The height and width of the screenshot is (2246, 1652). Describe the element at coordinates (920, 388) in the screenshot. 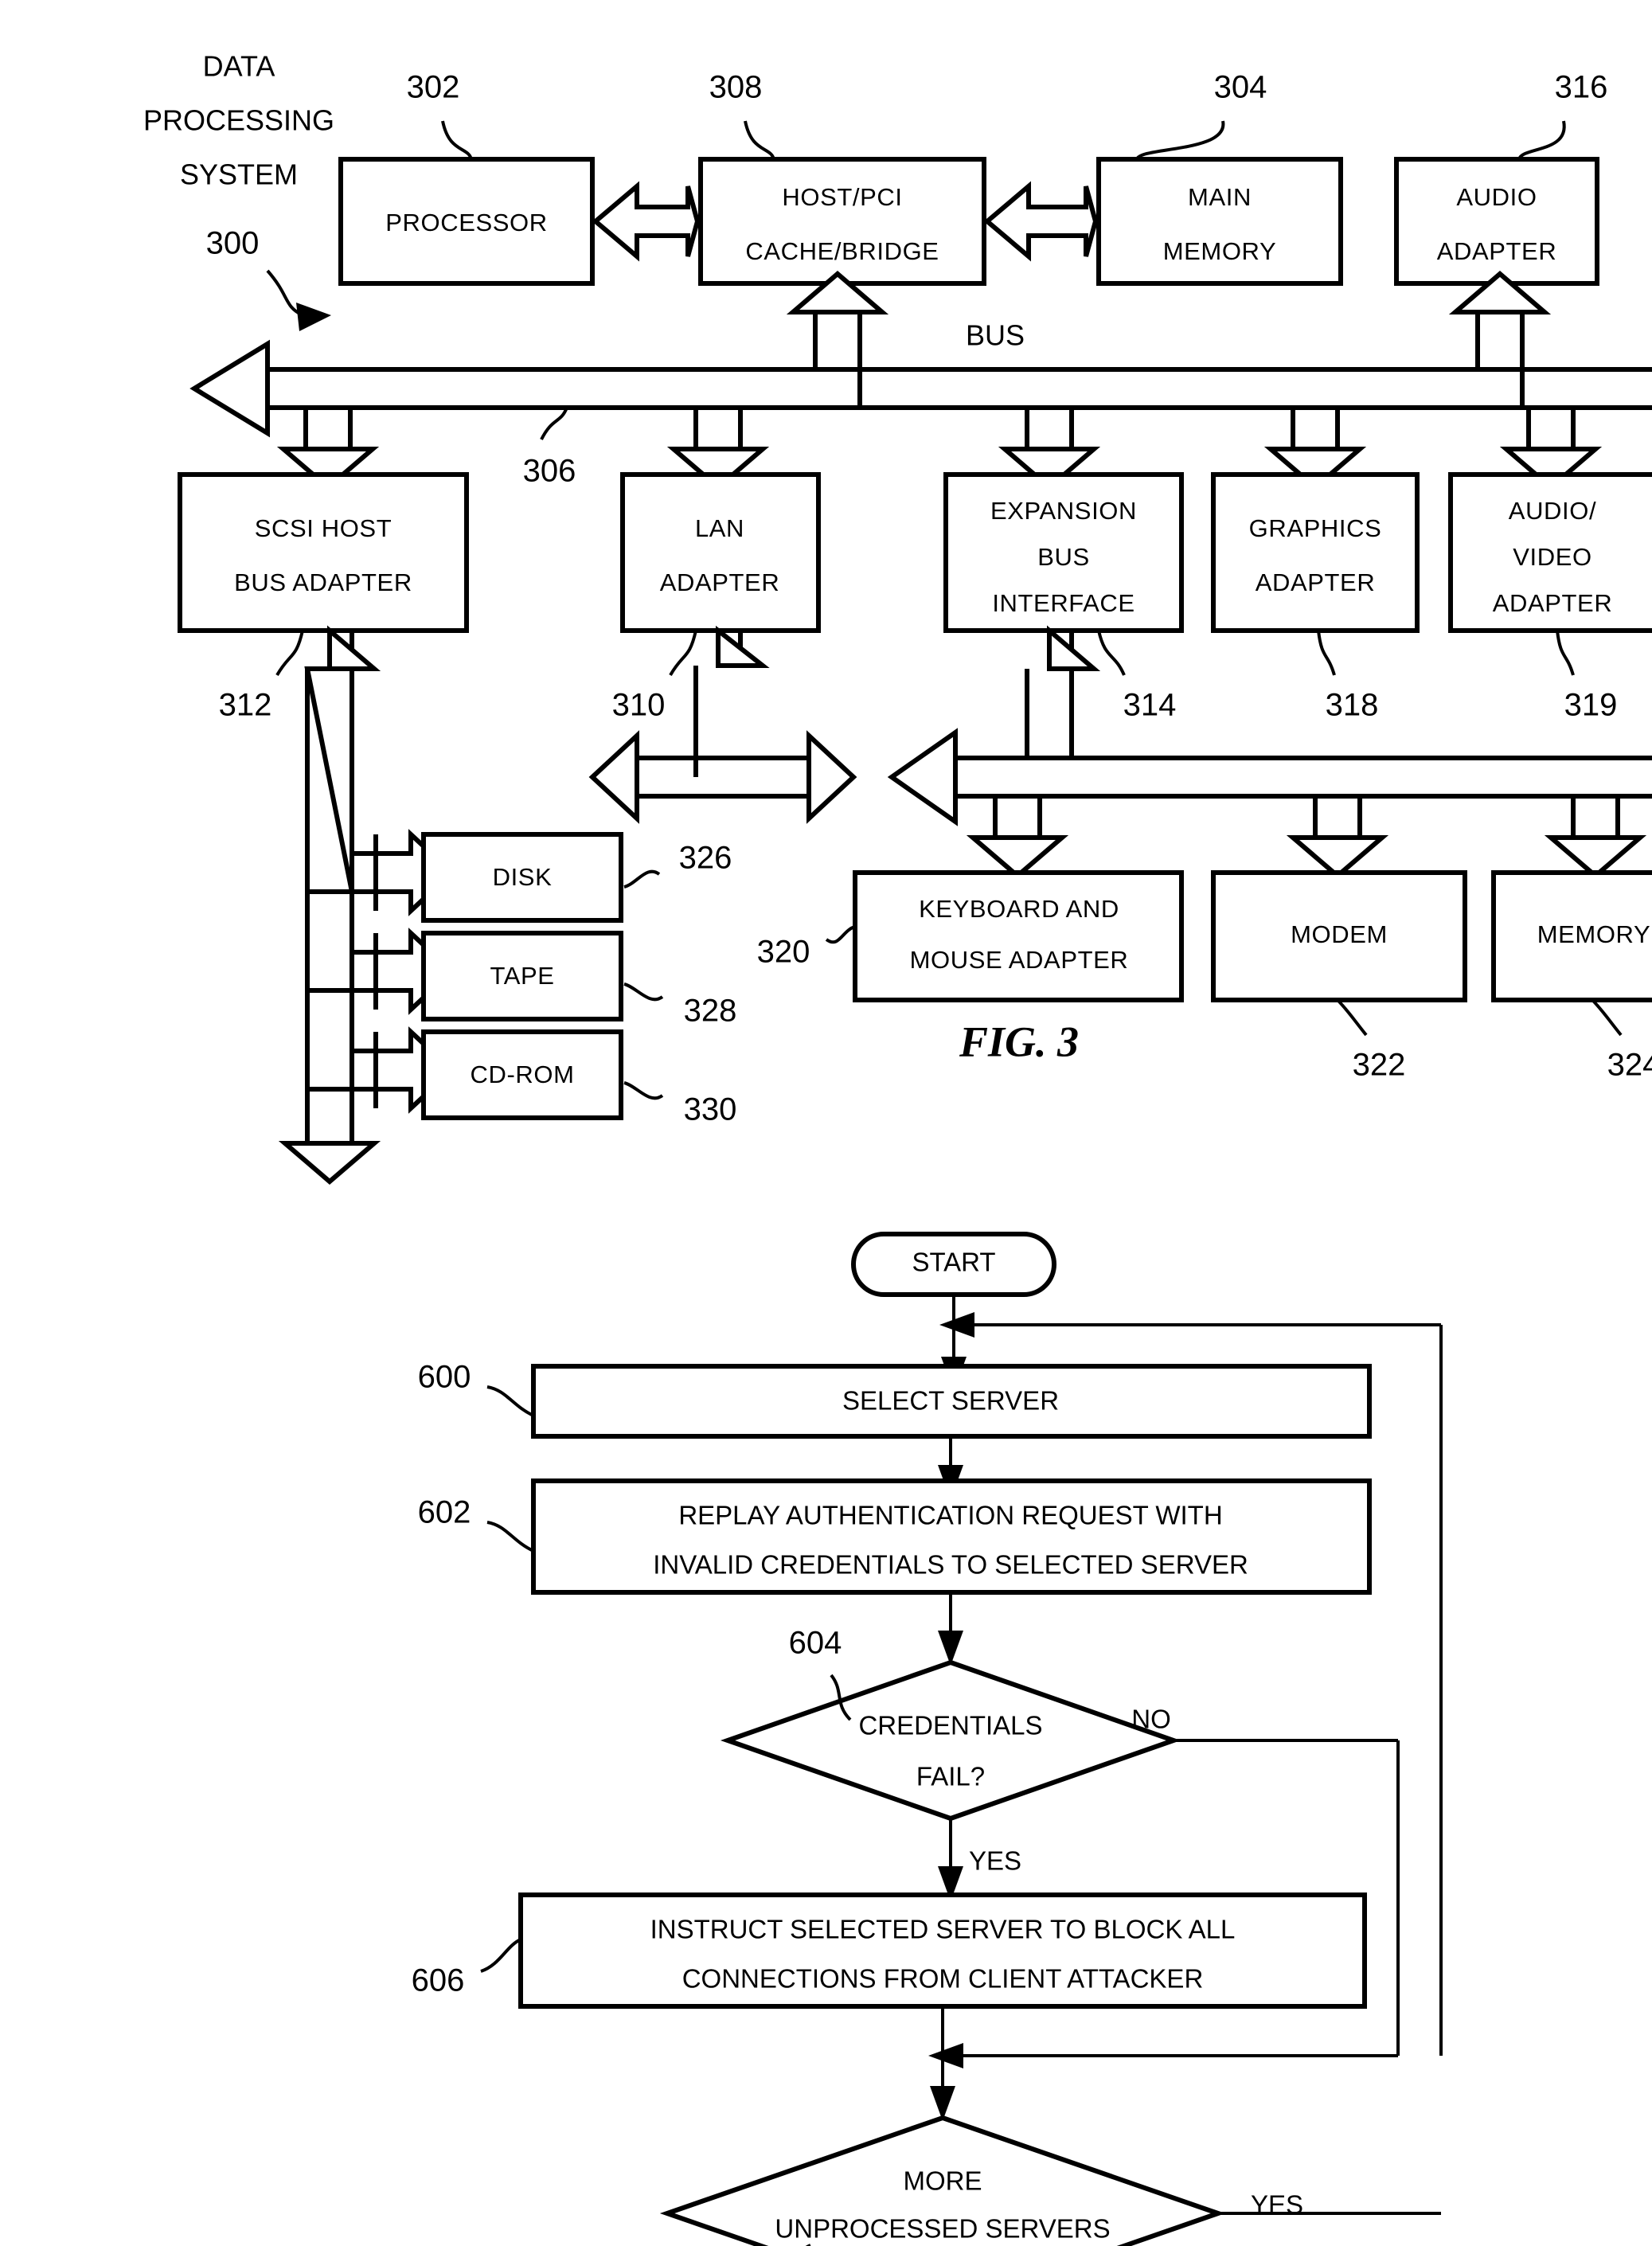

I see `main-bus` at that location.